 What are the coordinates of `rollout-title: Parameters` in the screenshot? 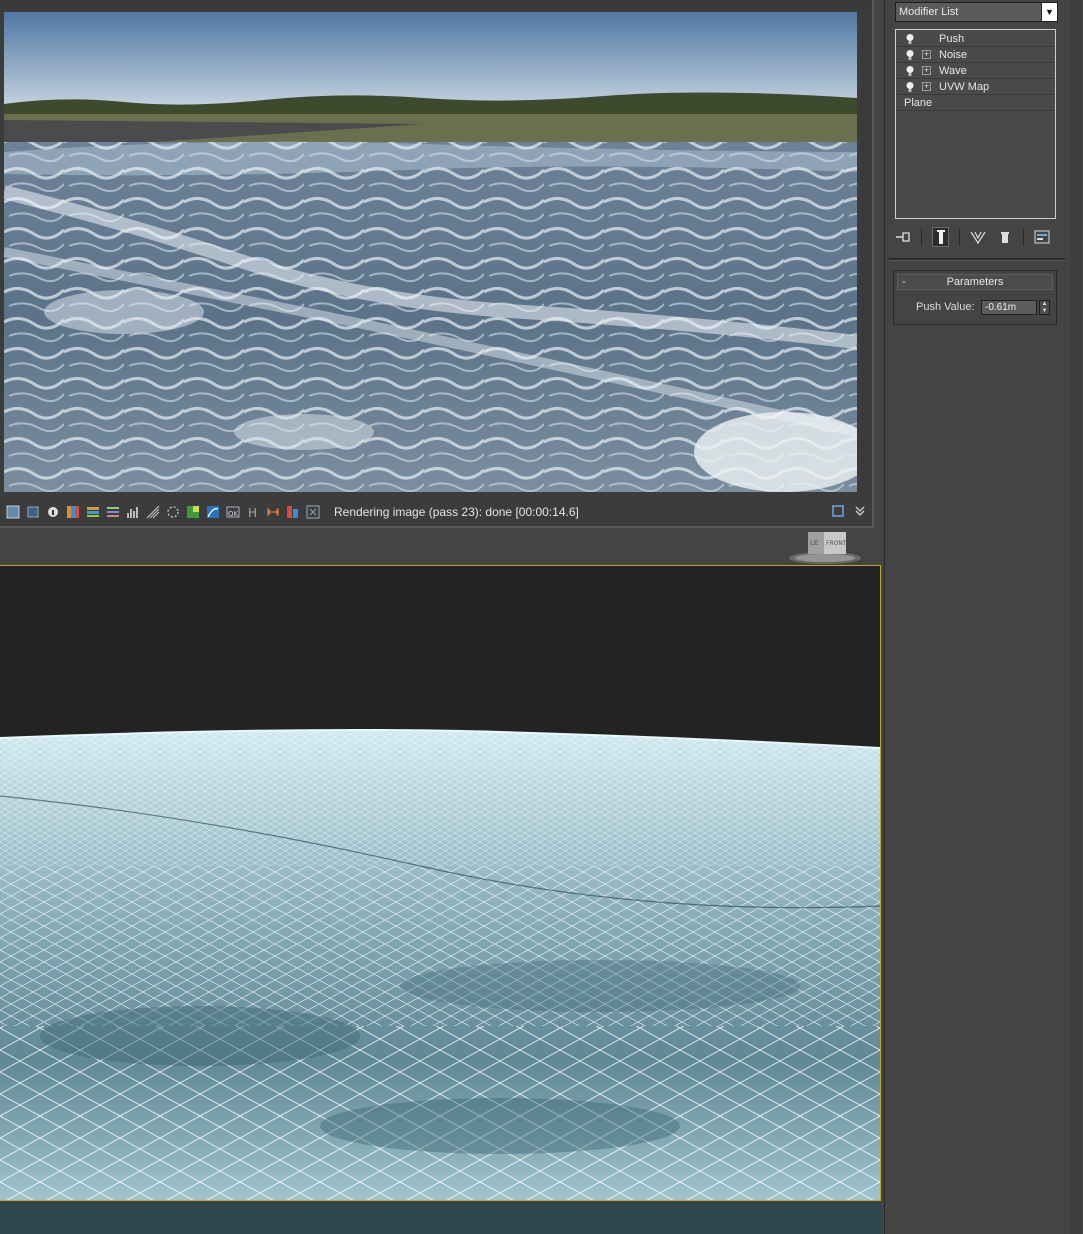 It's located at (975, 282).